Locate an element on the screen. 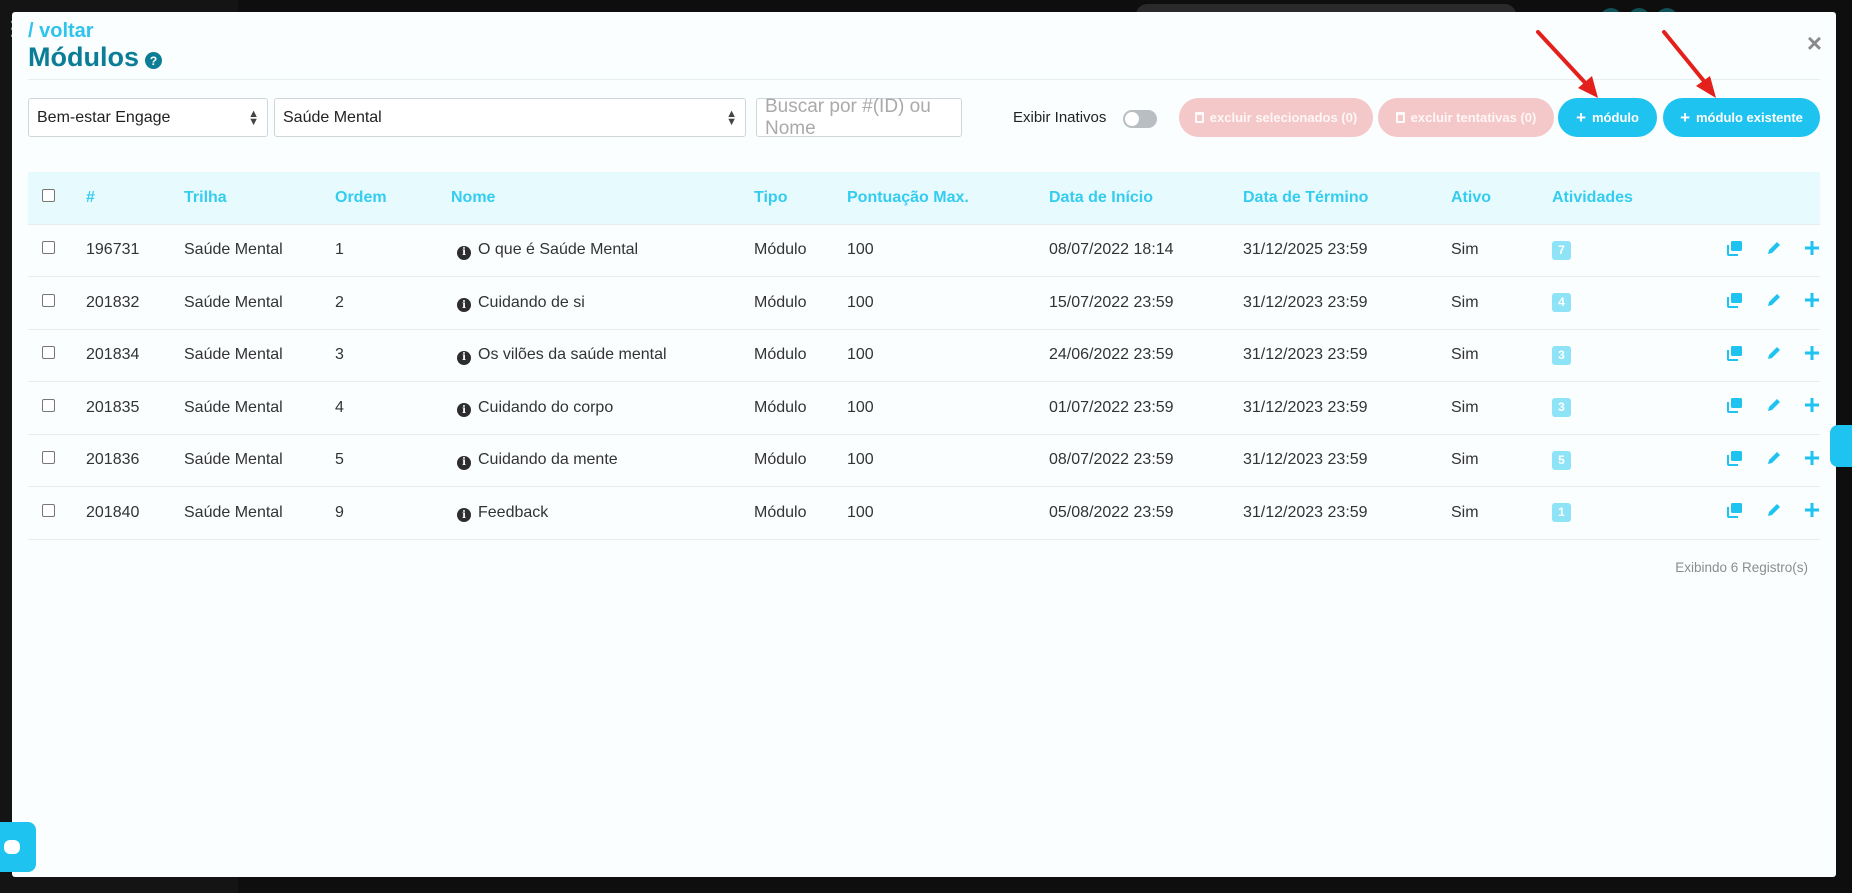 Image resolution: width=1852 pixels, height=893 pixels. delete-attempts-button: excluir tentativas (0) is located at coordinates (1466, 117).